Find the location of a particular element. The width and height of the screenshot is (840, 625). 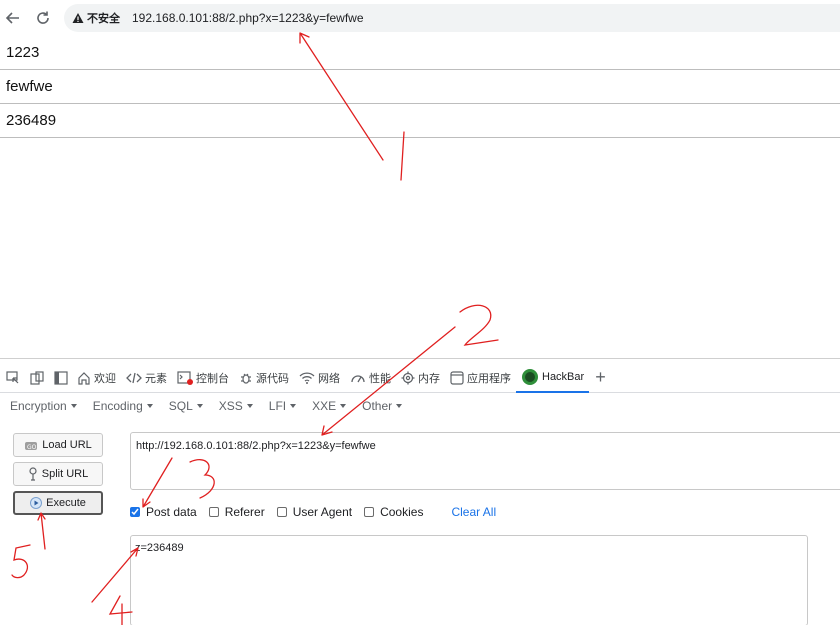

tab-hackbar: HackBar is located at coordinates (553, 378).